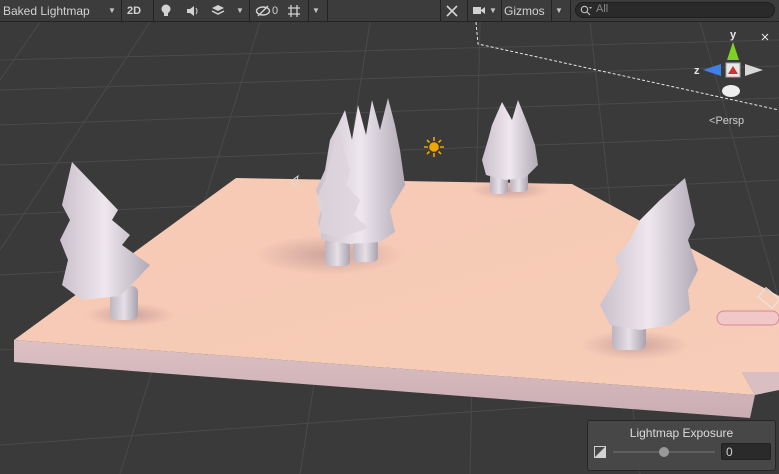  What do you see at coordinates (434, 147) in the screenshot?
I see `sun-icon` at bounding box center [434, 147].